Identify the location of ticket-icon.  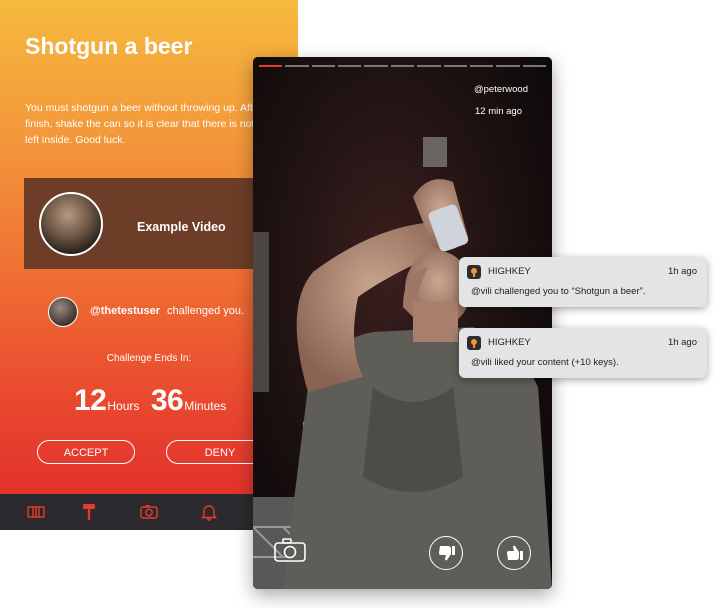
(36, 512).